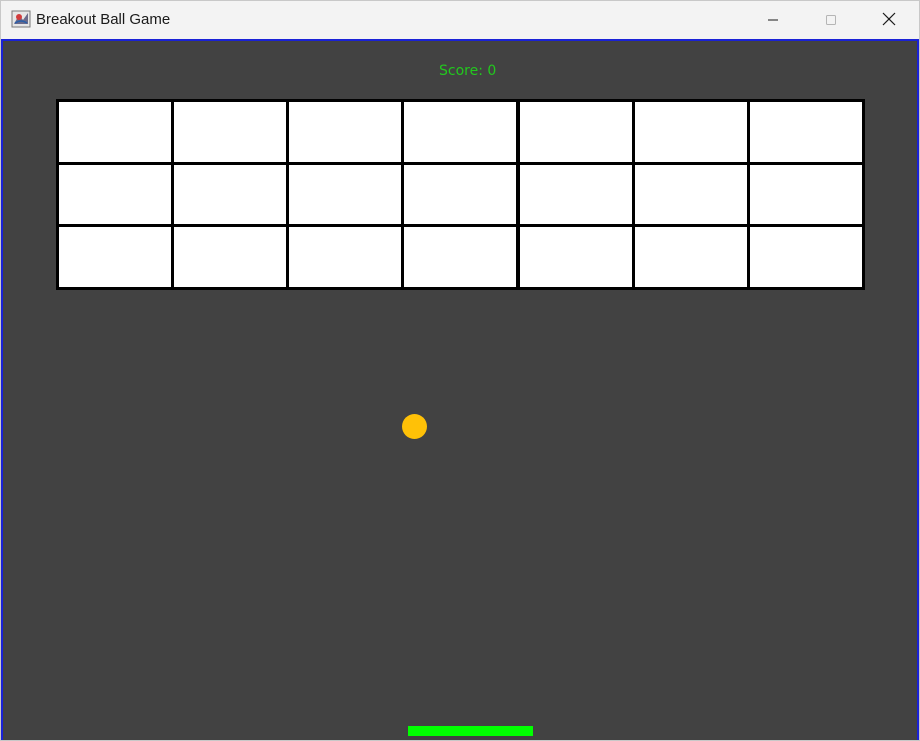  I want to click on app-icon, so click(21, 19).